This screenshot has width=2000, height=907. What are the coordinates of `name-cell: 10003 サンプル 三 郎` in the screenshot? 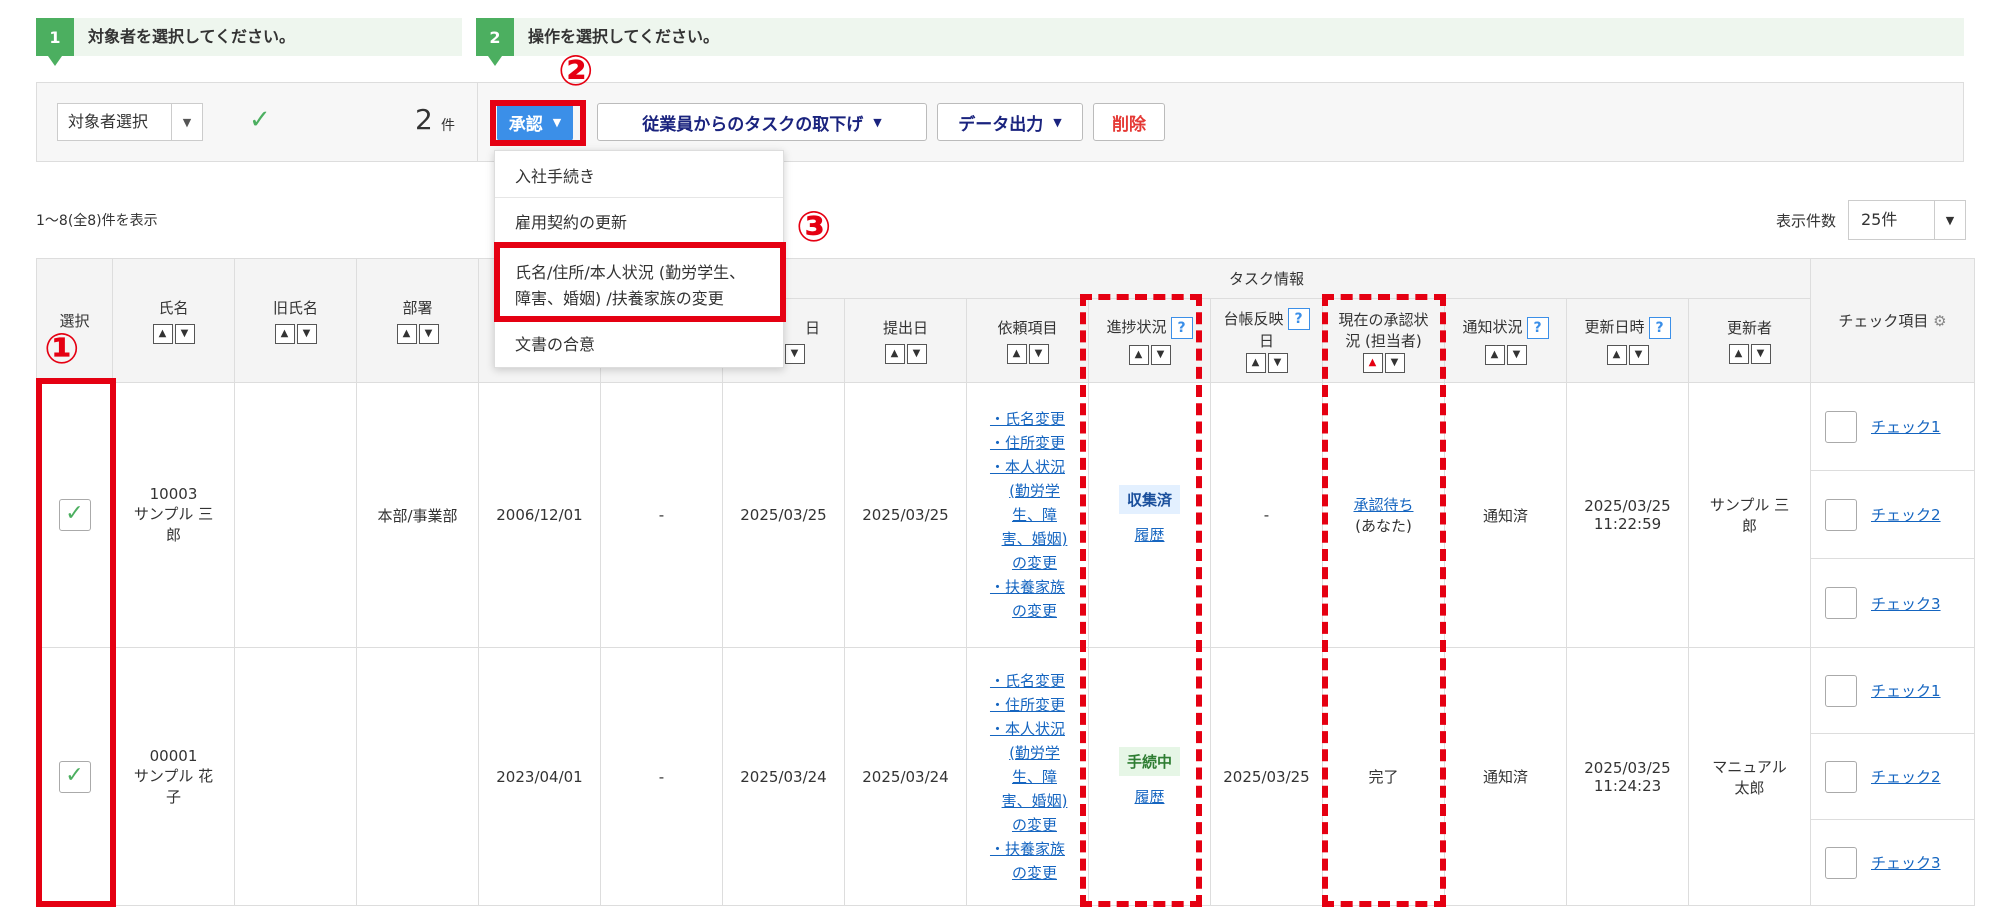 It's located at (173, 515).